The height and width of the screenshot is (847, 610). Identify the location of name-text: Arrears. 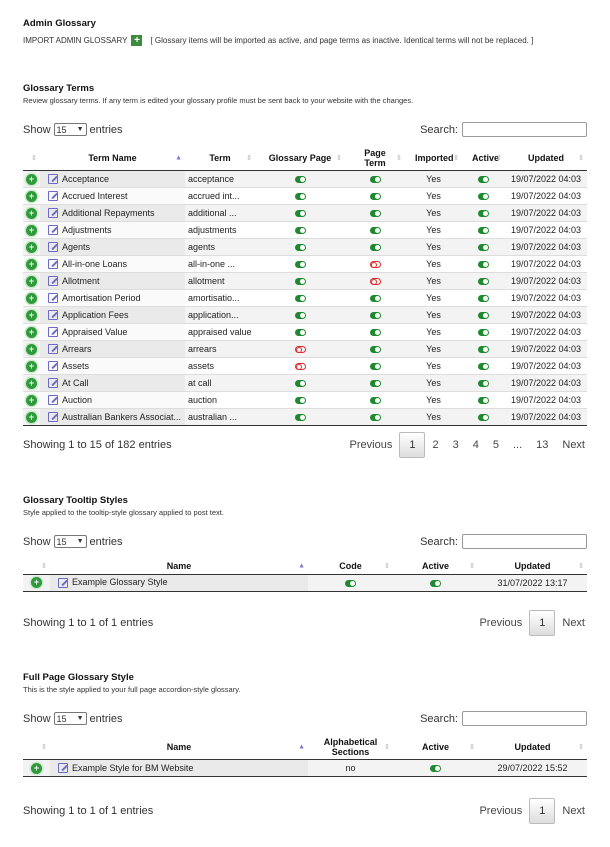
(77, 349).